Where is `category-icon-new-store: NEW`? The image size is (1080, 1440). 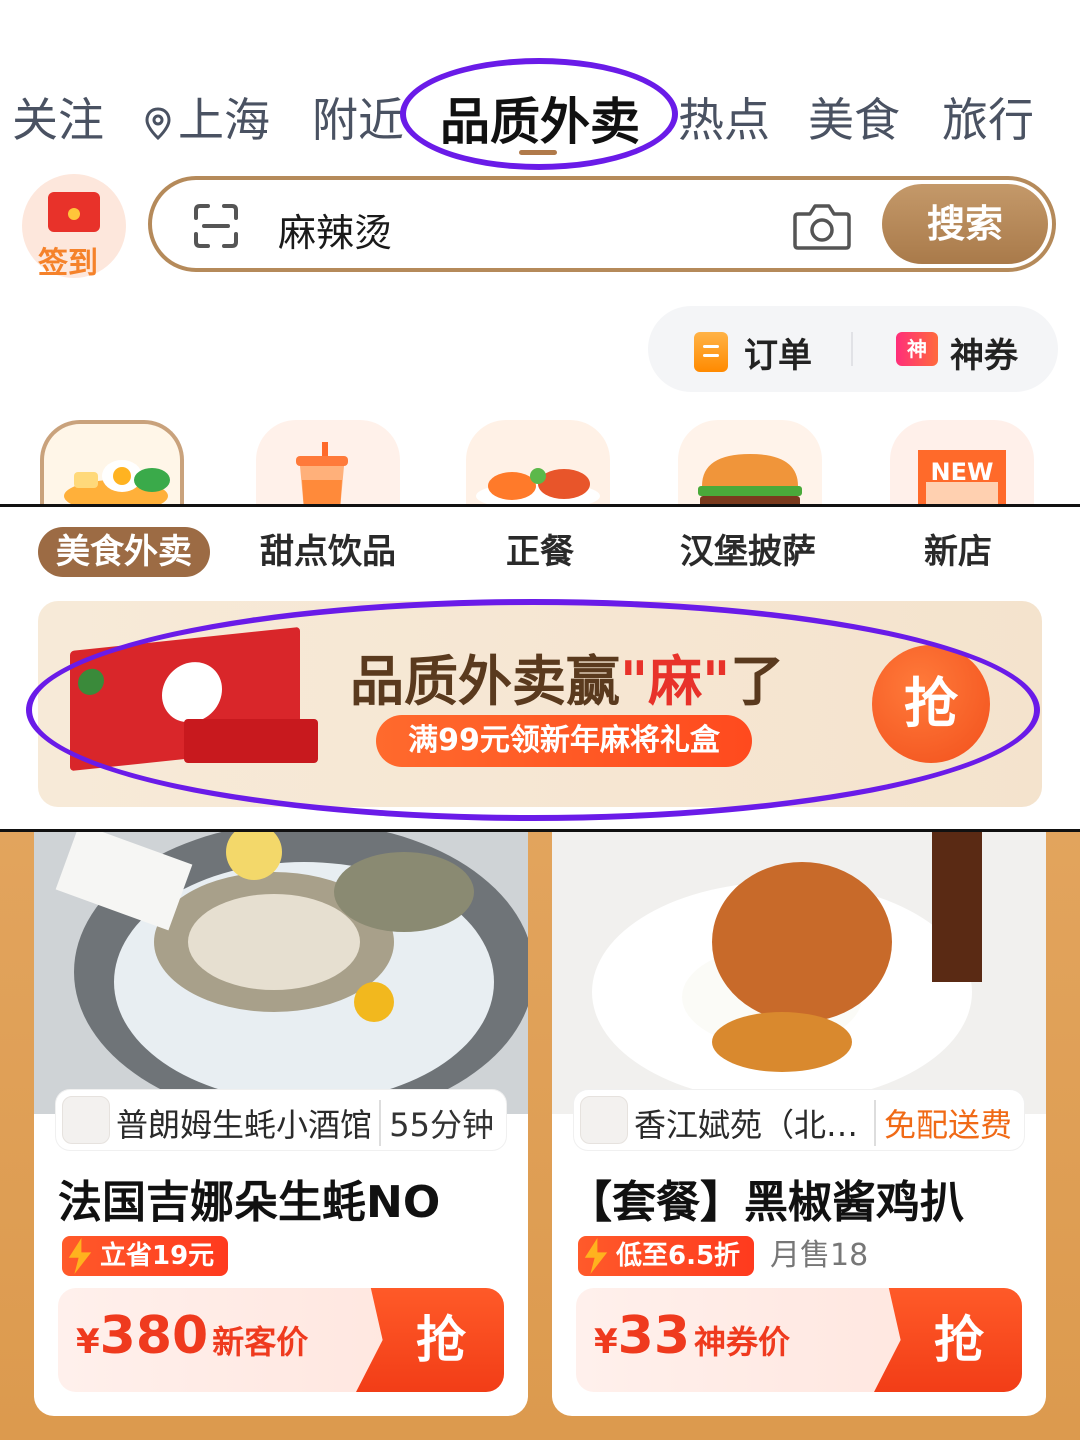
category-icon-new-store: NEW is located at coordinates (962, 465).